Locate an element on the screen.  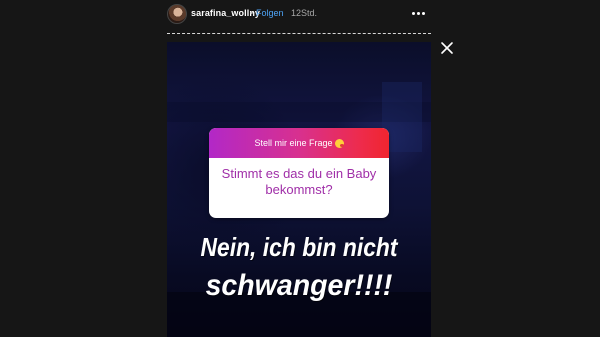
story-header: sarafina_wollny • Folgen 12Std. is located at coordinates (300, 15).